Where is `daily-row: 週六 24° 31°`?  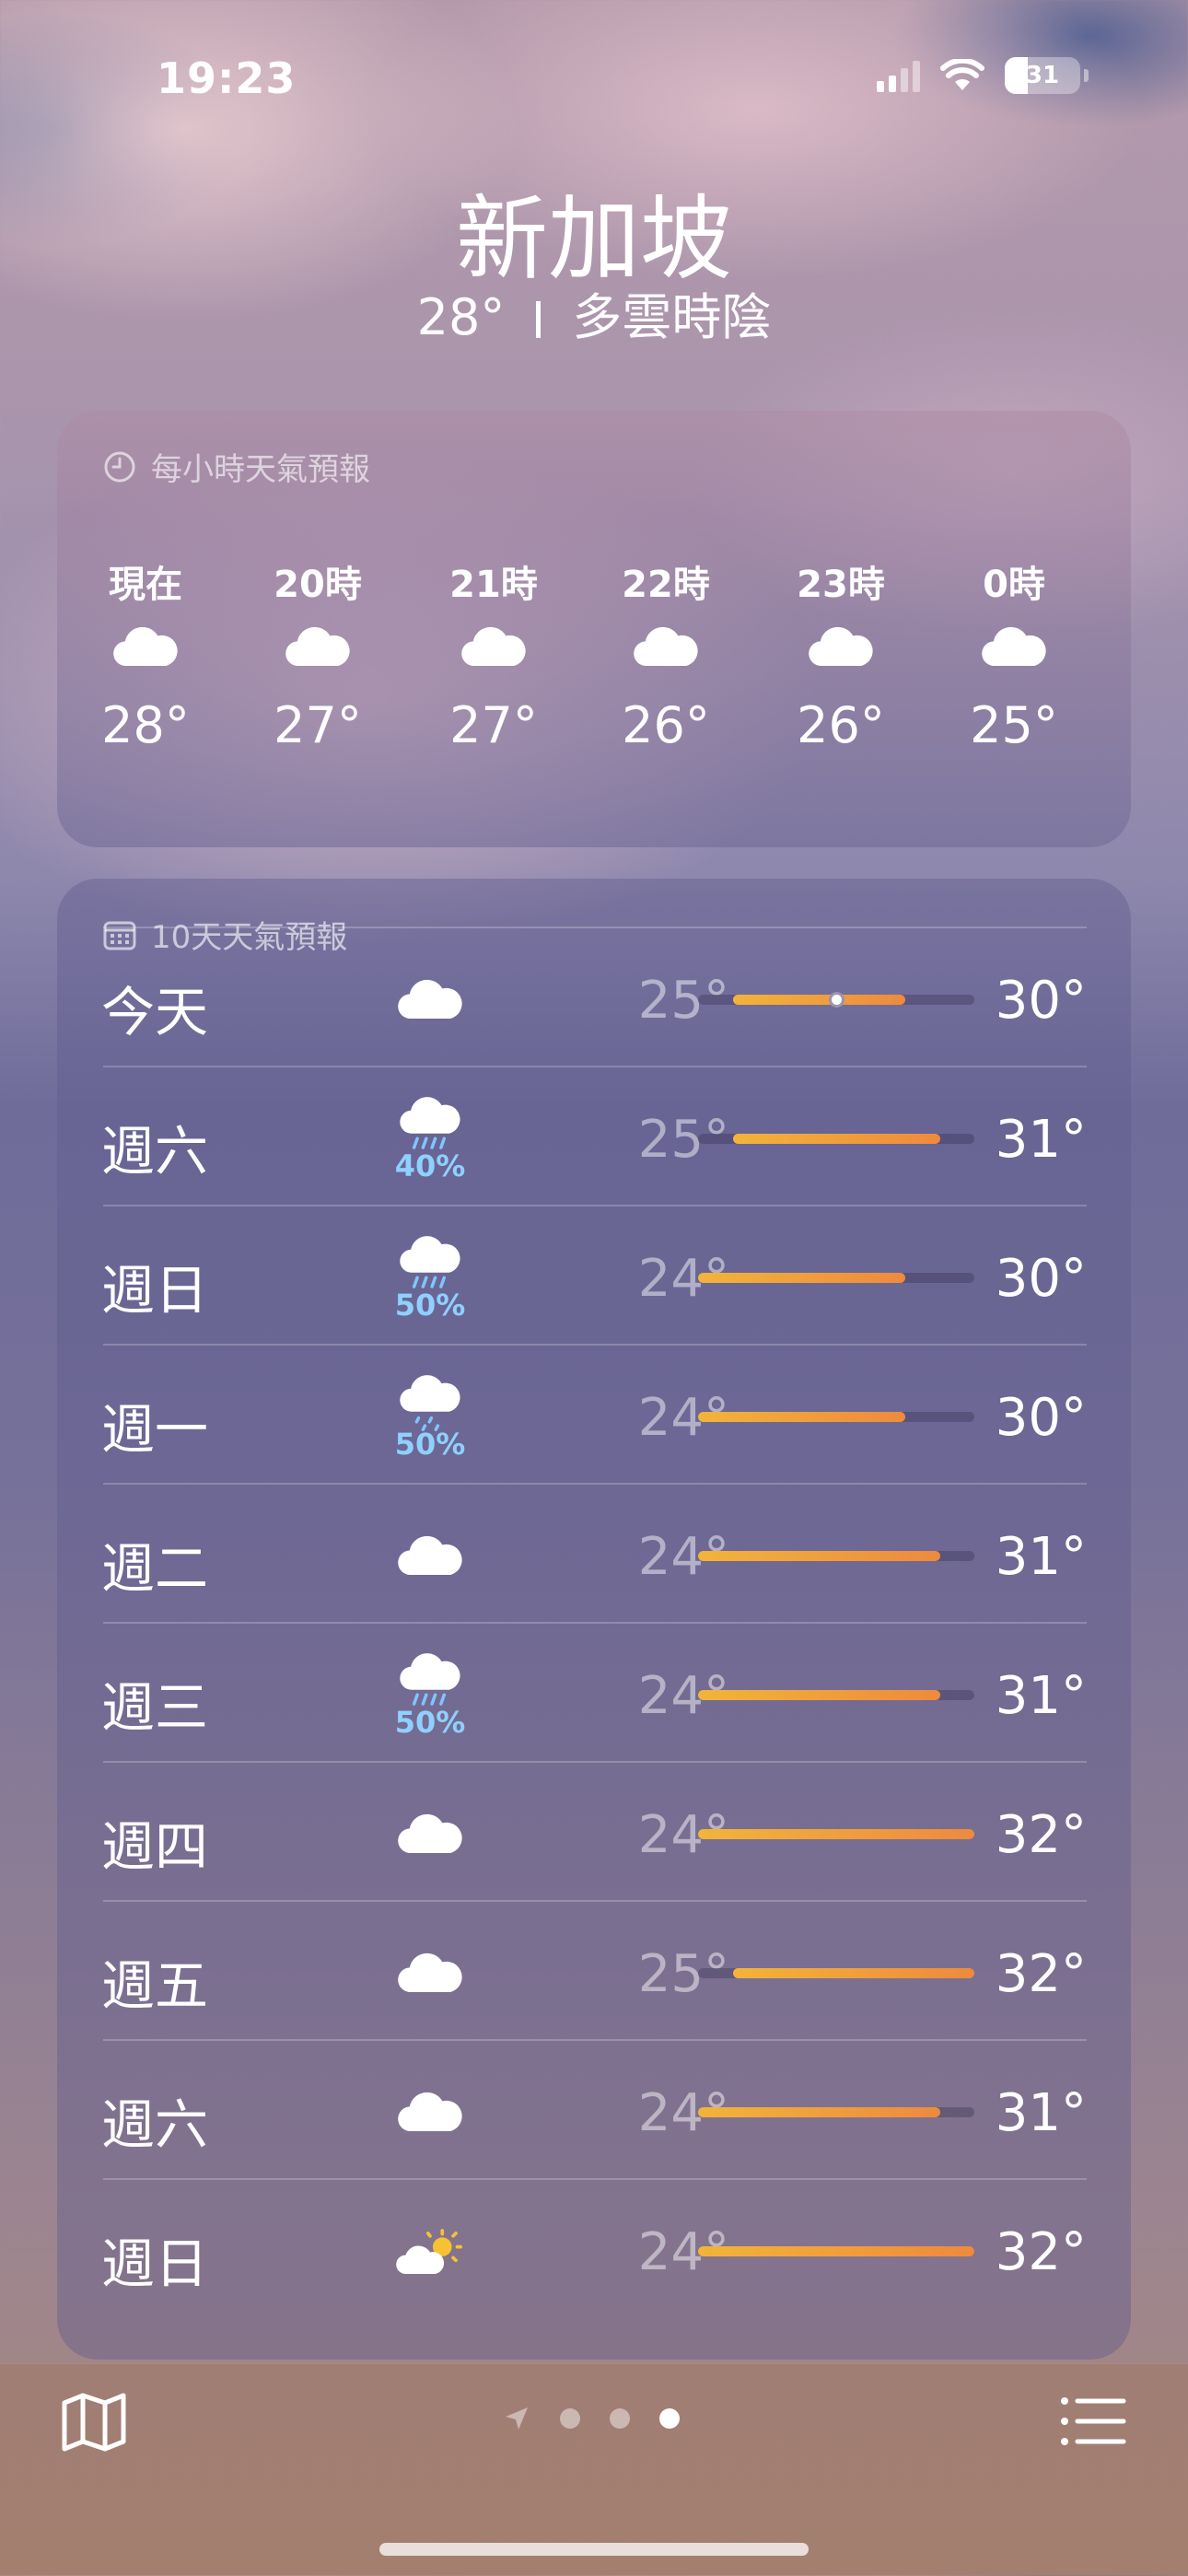
daily-row: 週六 24° 31° is located at coordinates (594, 2110).